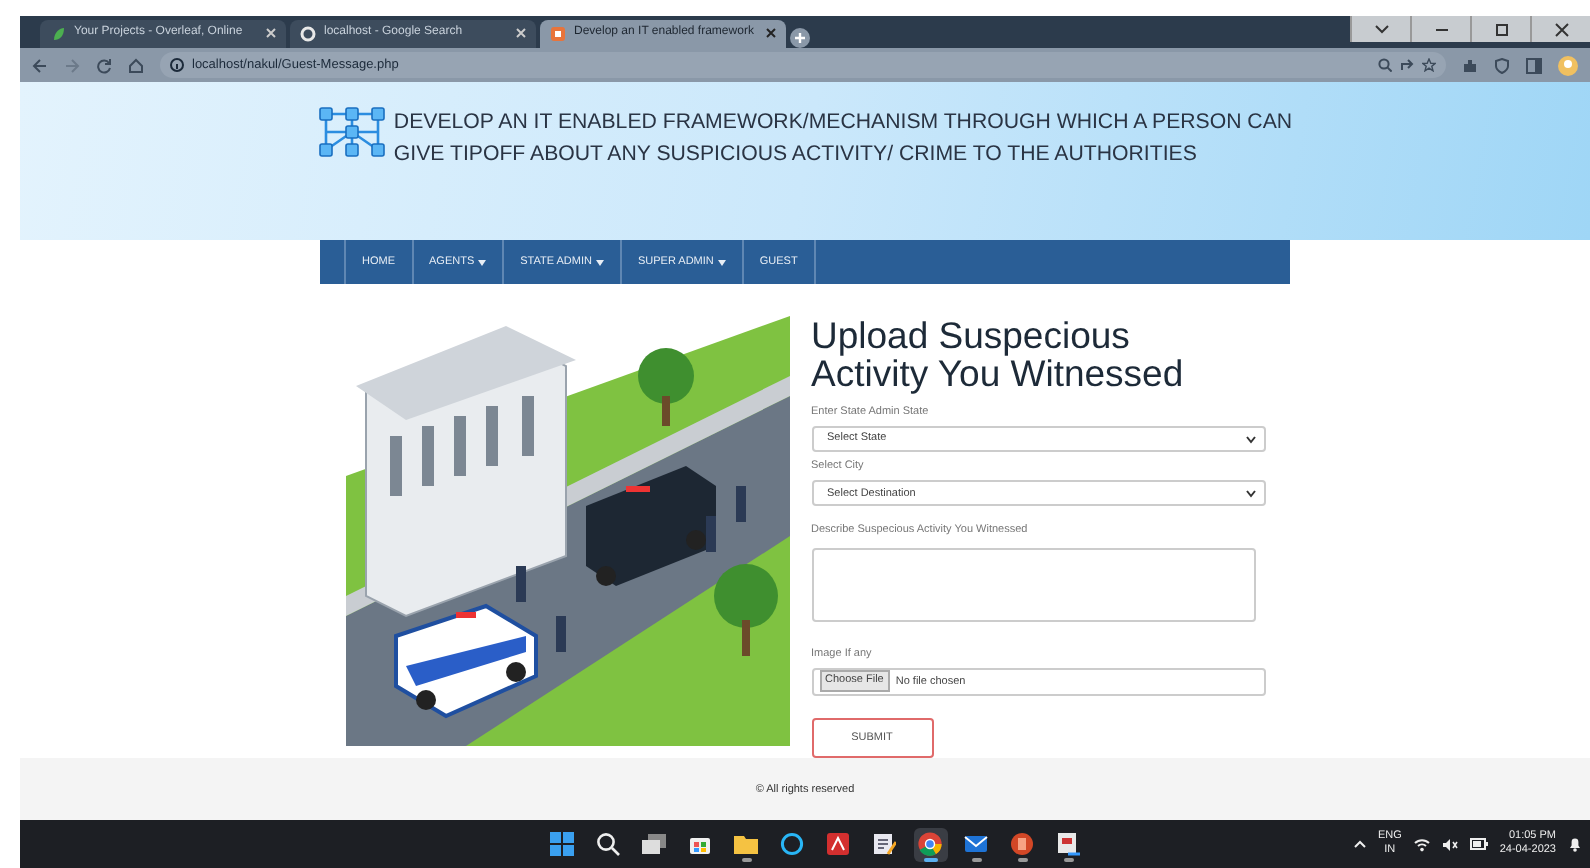 The width and height of the screenshot is (1590, 868). What do you see at coordinates (843, 139) in the screenshot?
I see `site-title: DEVELOP AN IT ENABLED FRAMEWORK/MECHANISM THROUGH WHICH A PERSON CAN GIVE TIPOFF ABOUT ANY SUSPICIOUS ACTIVITY/ CRIME TO THE AUTHORITIES` at bounding box center [843, 139].